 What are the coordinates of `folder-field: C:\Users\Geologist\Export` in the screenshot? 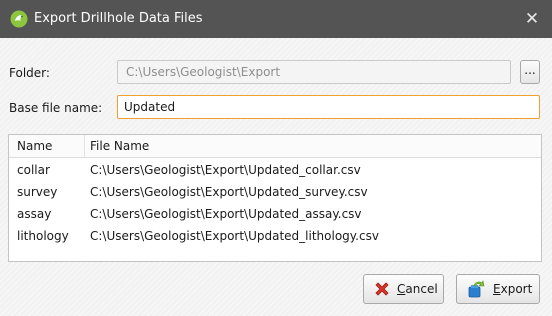 It's located at (314, 72).